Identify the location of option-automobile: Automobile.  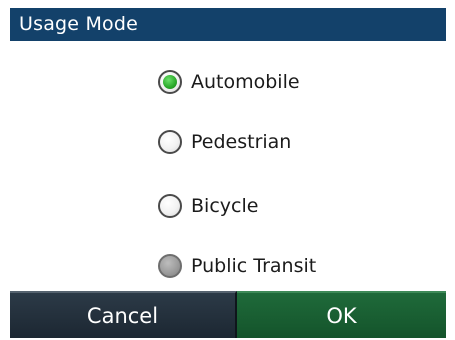
(229, 82).